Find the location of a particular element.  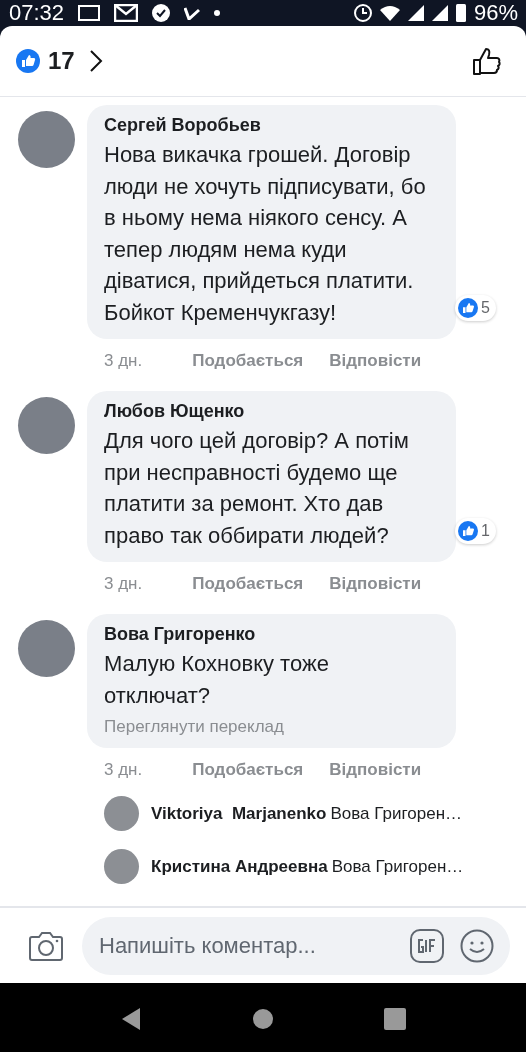

checkmark-icon is located at coordinates (192, 13).